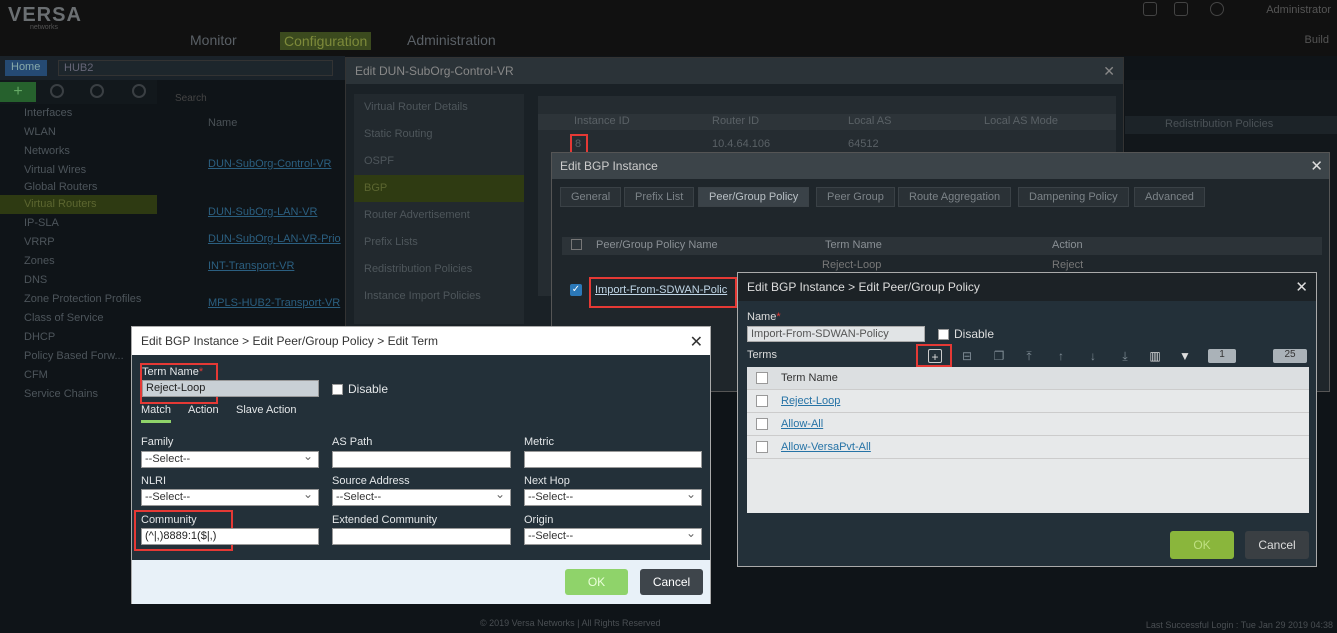 The image size is (1337, 633). What do you see at coordinates (1061, 356) in the screenshot?
I see `move-up-icon: ↑` at bounding box center [1061, 356].